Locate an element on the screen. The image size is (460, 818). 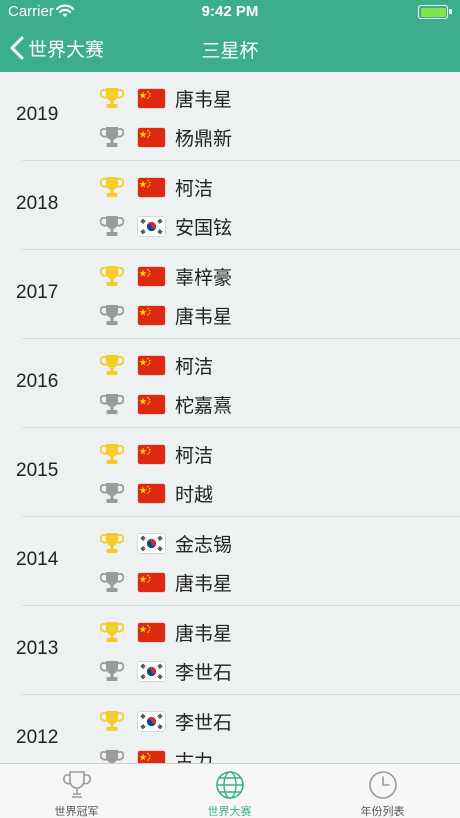
tab-world-tournaments-label: 世界大赛 is located at coordinates (229, 811).